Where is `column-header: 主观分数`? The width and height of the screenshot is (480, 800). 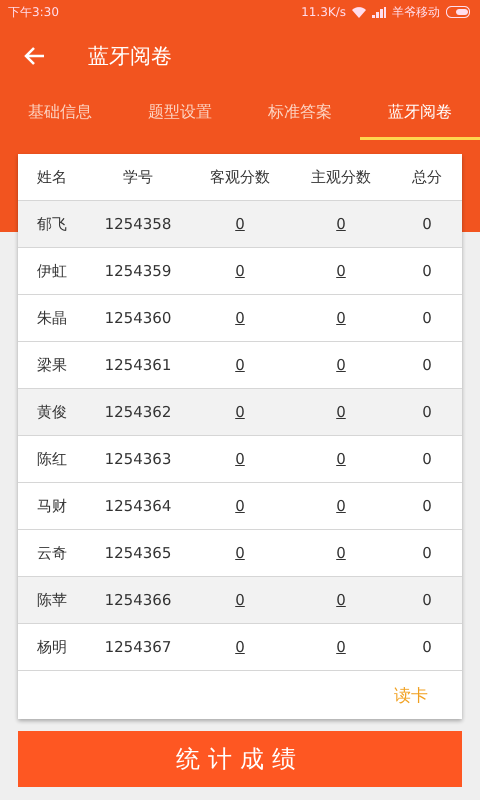
column-header: 主观分数 is located at coordinates (341, 177).